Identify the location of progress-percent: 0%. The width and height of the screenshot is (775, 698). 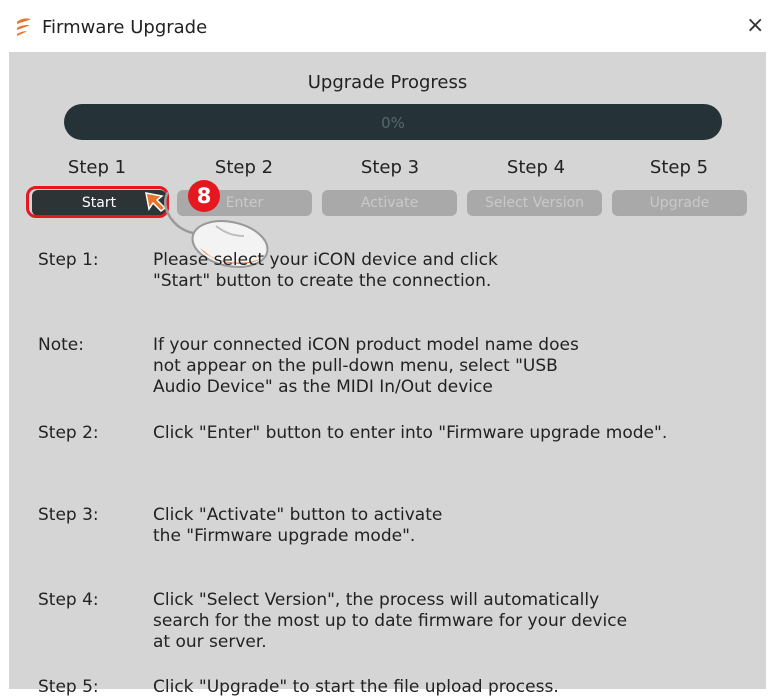
(393, 123).